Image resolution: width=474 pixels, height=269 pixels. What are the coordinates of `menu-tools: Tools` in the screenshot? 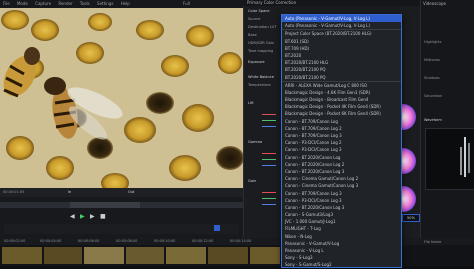 It's located at (85, 3).